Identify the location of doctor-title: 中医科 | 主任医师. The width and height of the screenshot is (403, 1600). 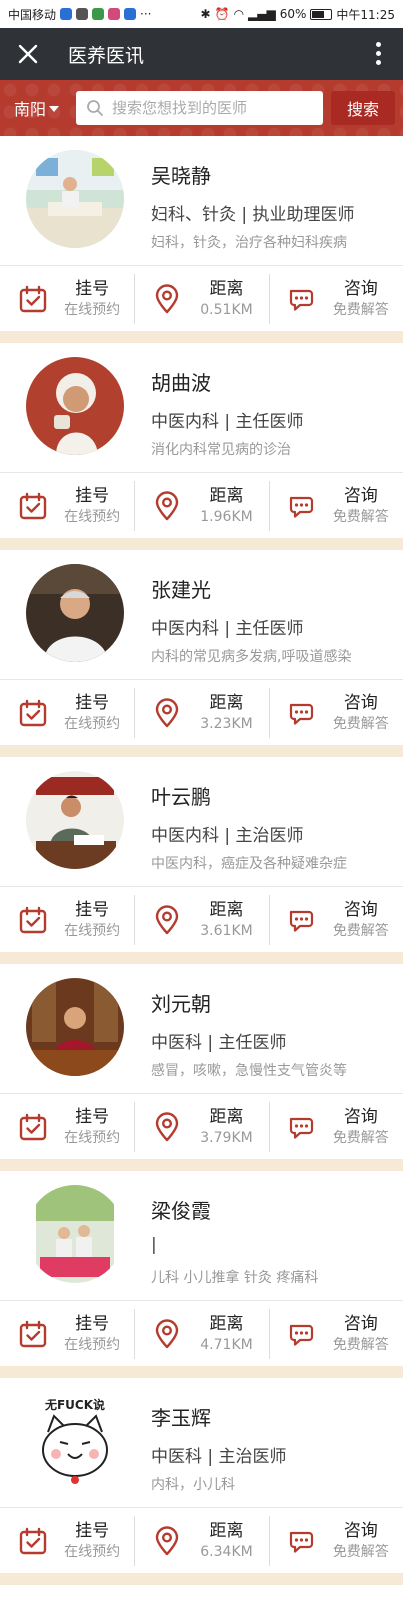
(219, 1043).